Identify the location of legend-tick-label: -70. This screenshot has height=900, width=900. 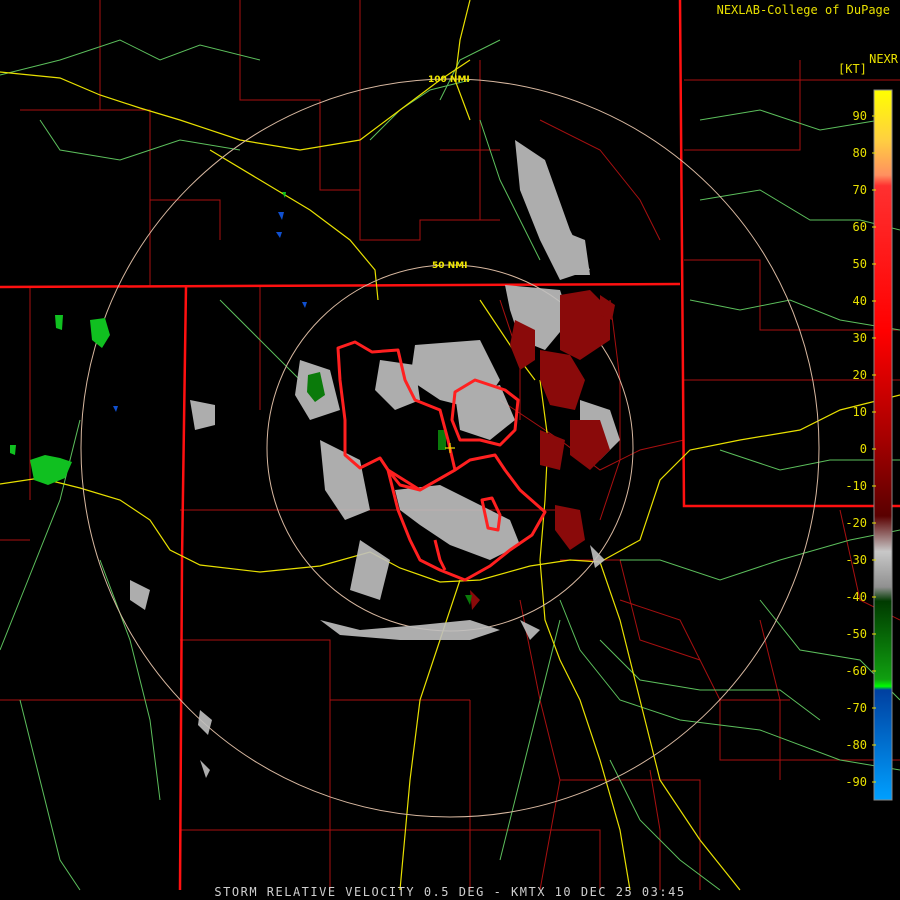
(856, 708).